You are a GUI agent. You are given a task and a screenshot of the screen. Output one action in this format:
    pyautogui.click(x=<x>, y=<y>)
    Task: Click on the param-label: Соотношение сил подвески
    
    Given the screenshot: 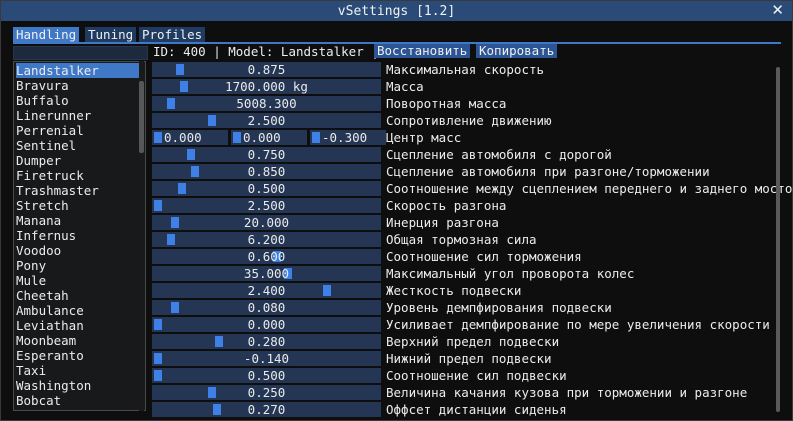 What is the action you would take?
    pyautogui.click(x=476, y=375)
    